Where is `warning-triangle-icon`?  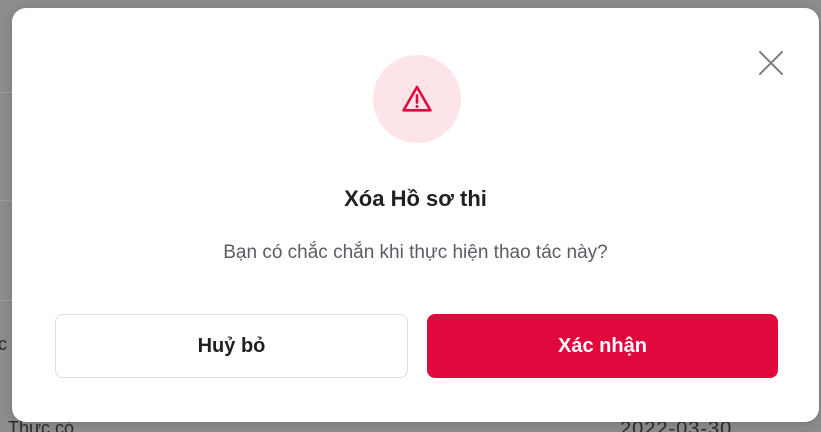 warning-triangle-icon is located at coordinates (417, 98).